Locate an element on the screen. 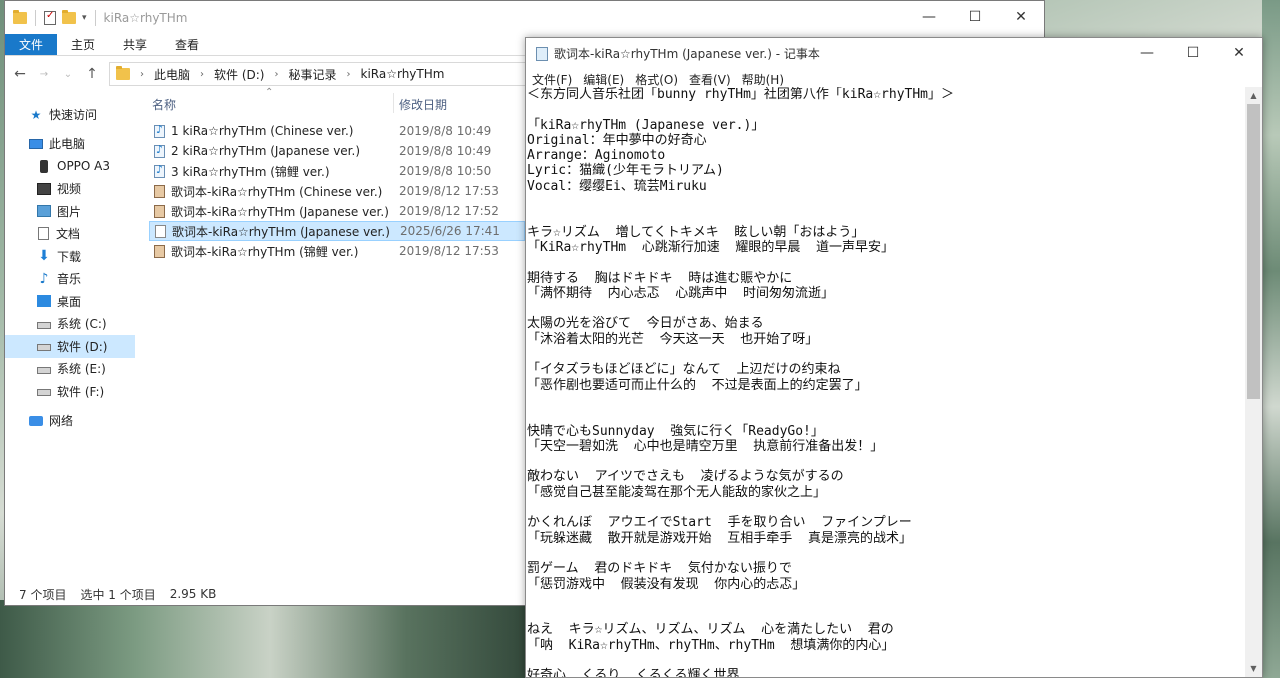  back-arrow-icon: ← is located at coordinates (20, 74).